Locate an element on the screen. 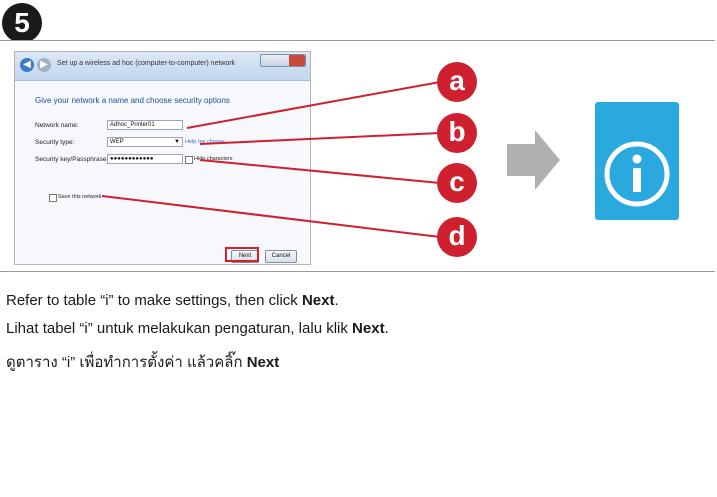 This screenshot has height=497, width=717. info-icon is located at coordinates (637, 174).